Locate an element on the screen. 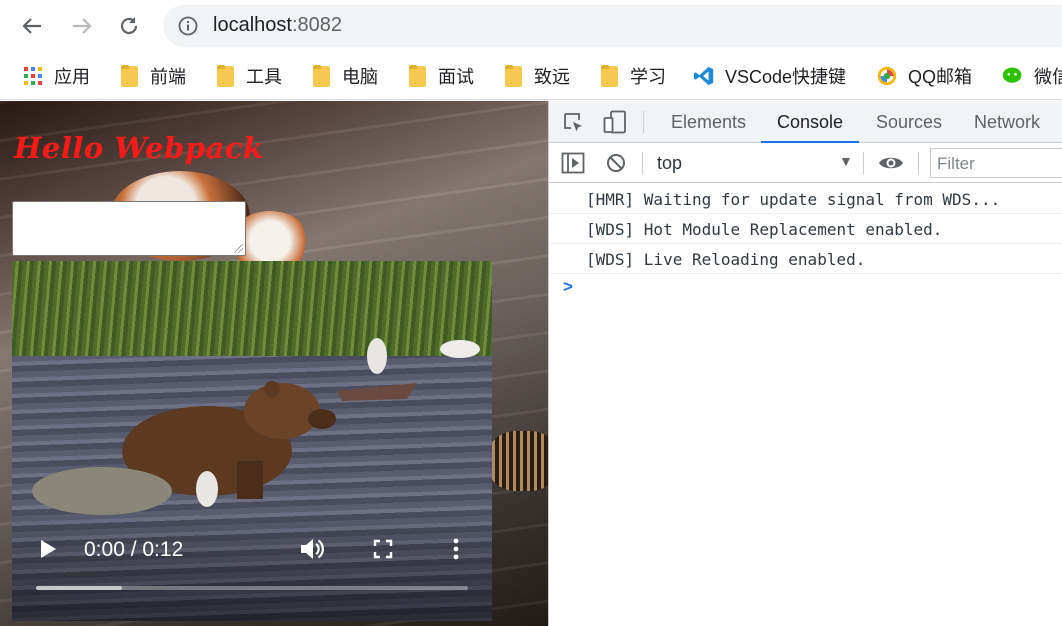 This screenshot has height=626, width=1062. bookmark-qq-mail: QQ邮箱 is located at coordinates (924, 76).